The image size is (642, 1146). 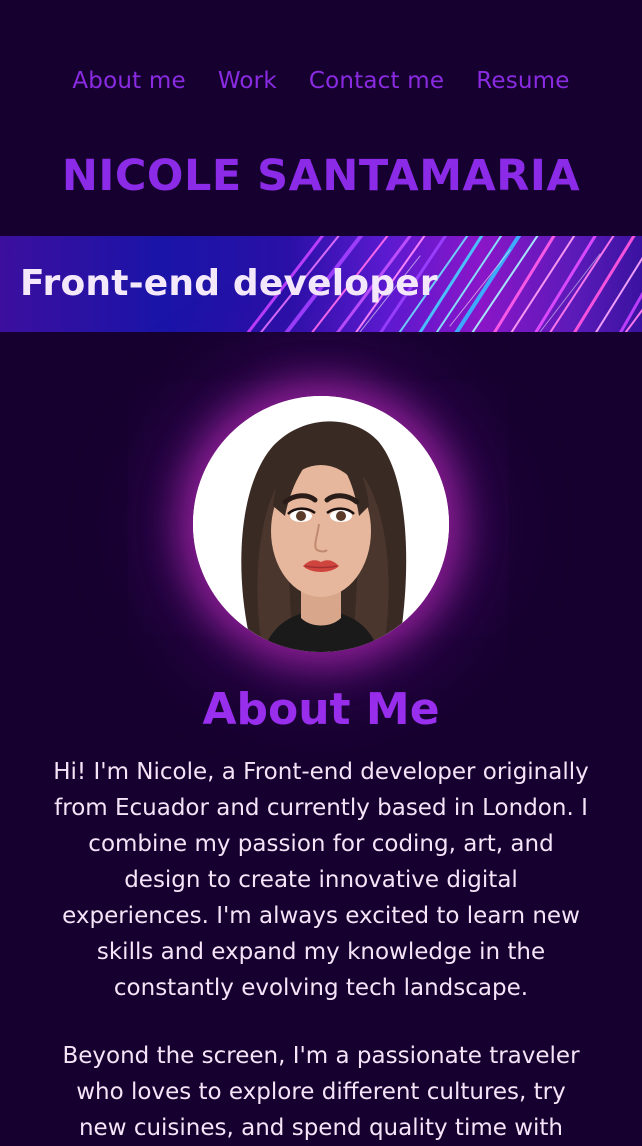 I want to click on nav-link-contact-me: Contact me, so click(x=376, y=86).